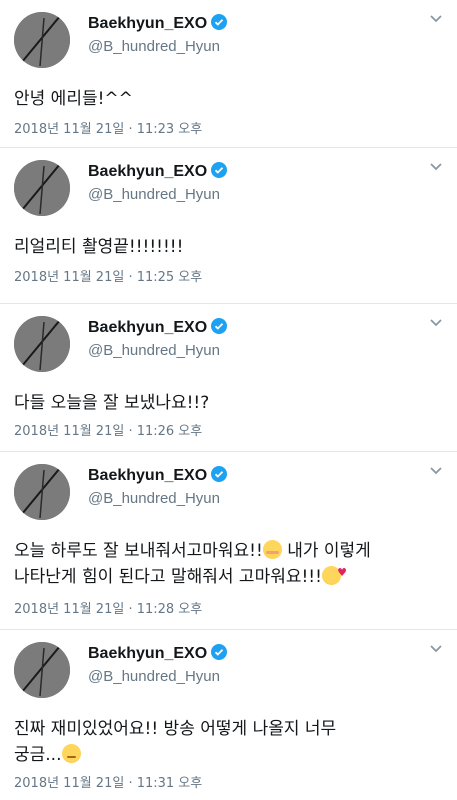  Describe the element at coordinates (108, 275) in the screenshot. I see `timestamp: 2018년 11월 21일 · 11:25 오후` at that location.